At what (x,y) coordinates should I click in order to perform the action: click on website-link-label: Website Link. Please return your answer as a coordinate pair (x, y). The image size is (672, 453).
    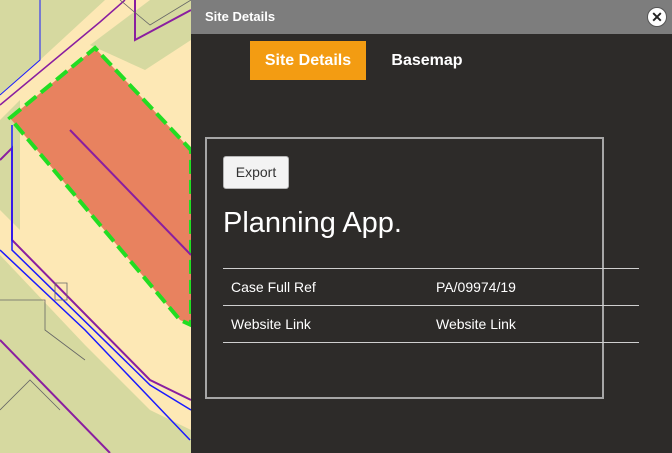
    Looking at the image, I should click on (329, 324).